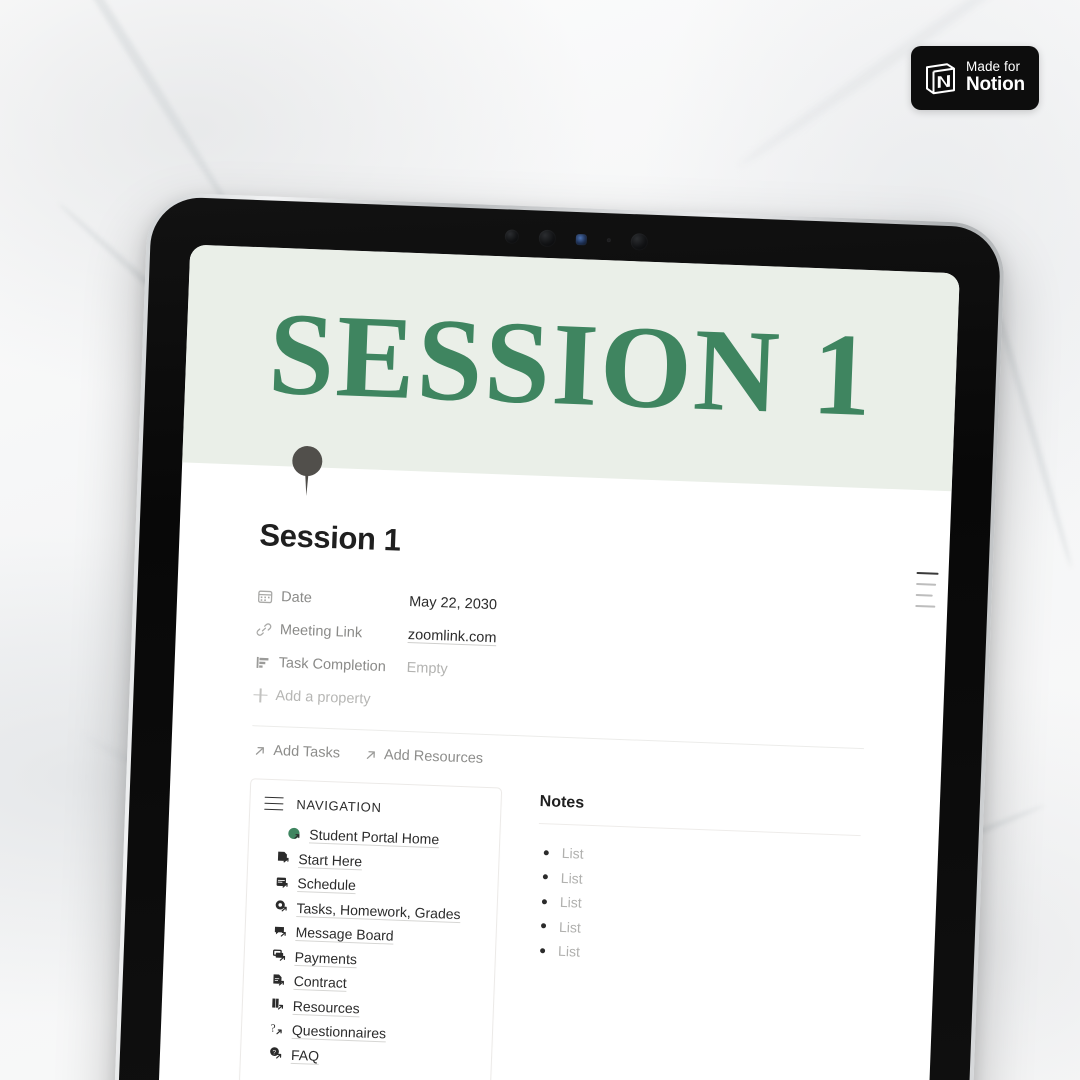 The height and width of the screenshot is (1080, 1080). Describe the element at coordinates (262, 662) in the screenshot. I see `status-bars-icon` at that location.